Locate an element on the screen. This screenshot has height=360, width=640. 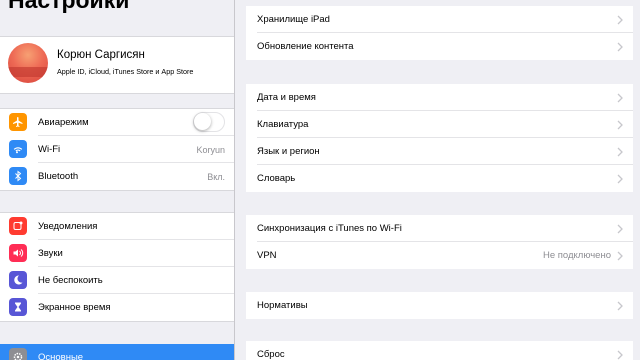
row-label: Язык и регион is located at coordinates (288, 151).